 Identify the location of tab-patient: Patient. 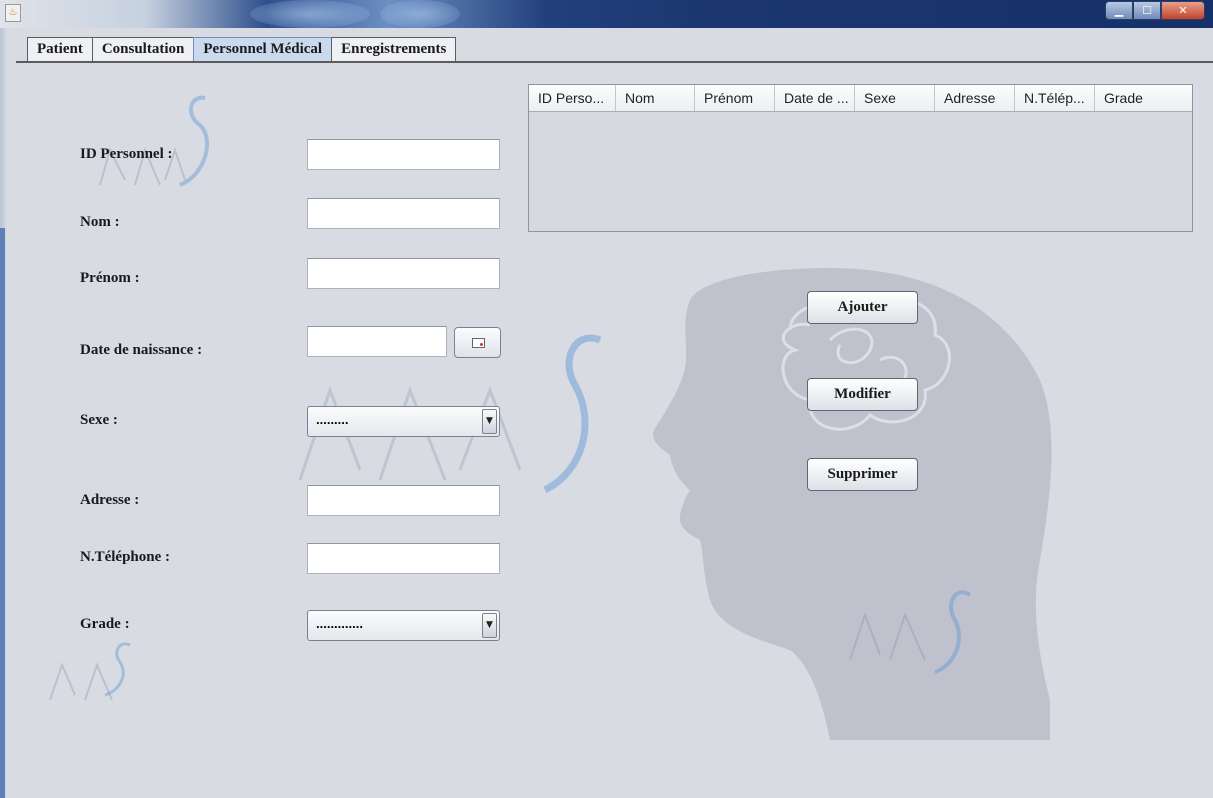
(60, 49).